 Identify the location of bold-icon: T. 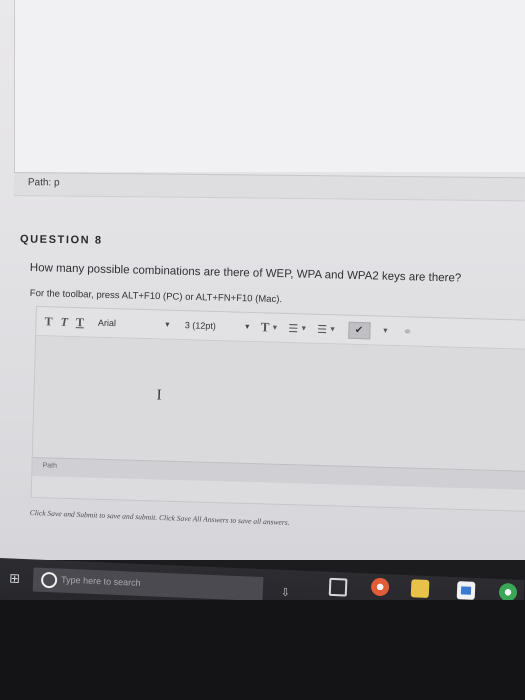
(48, 321).